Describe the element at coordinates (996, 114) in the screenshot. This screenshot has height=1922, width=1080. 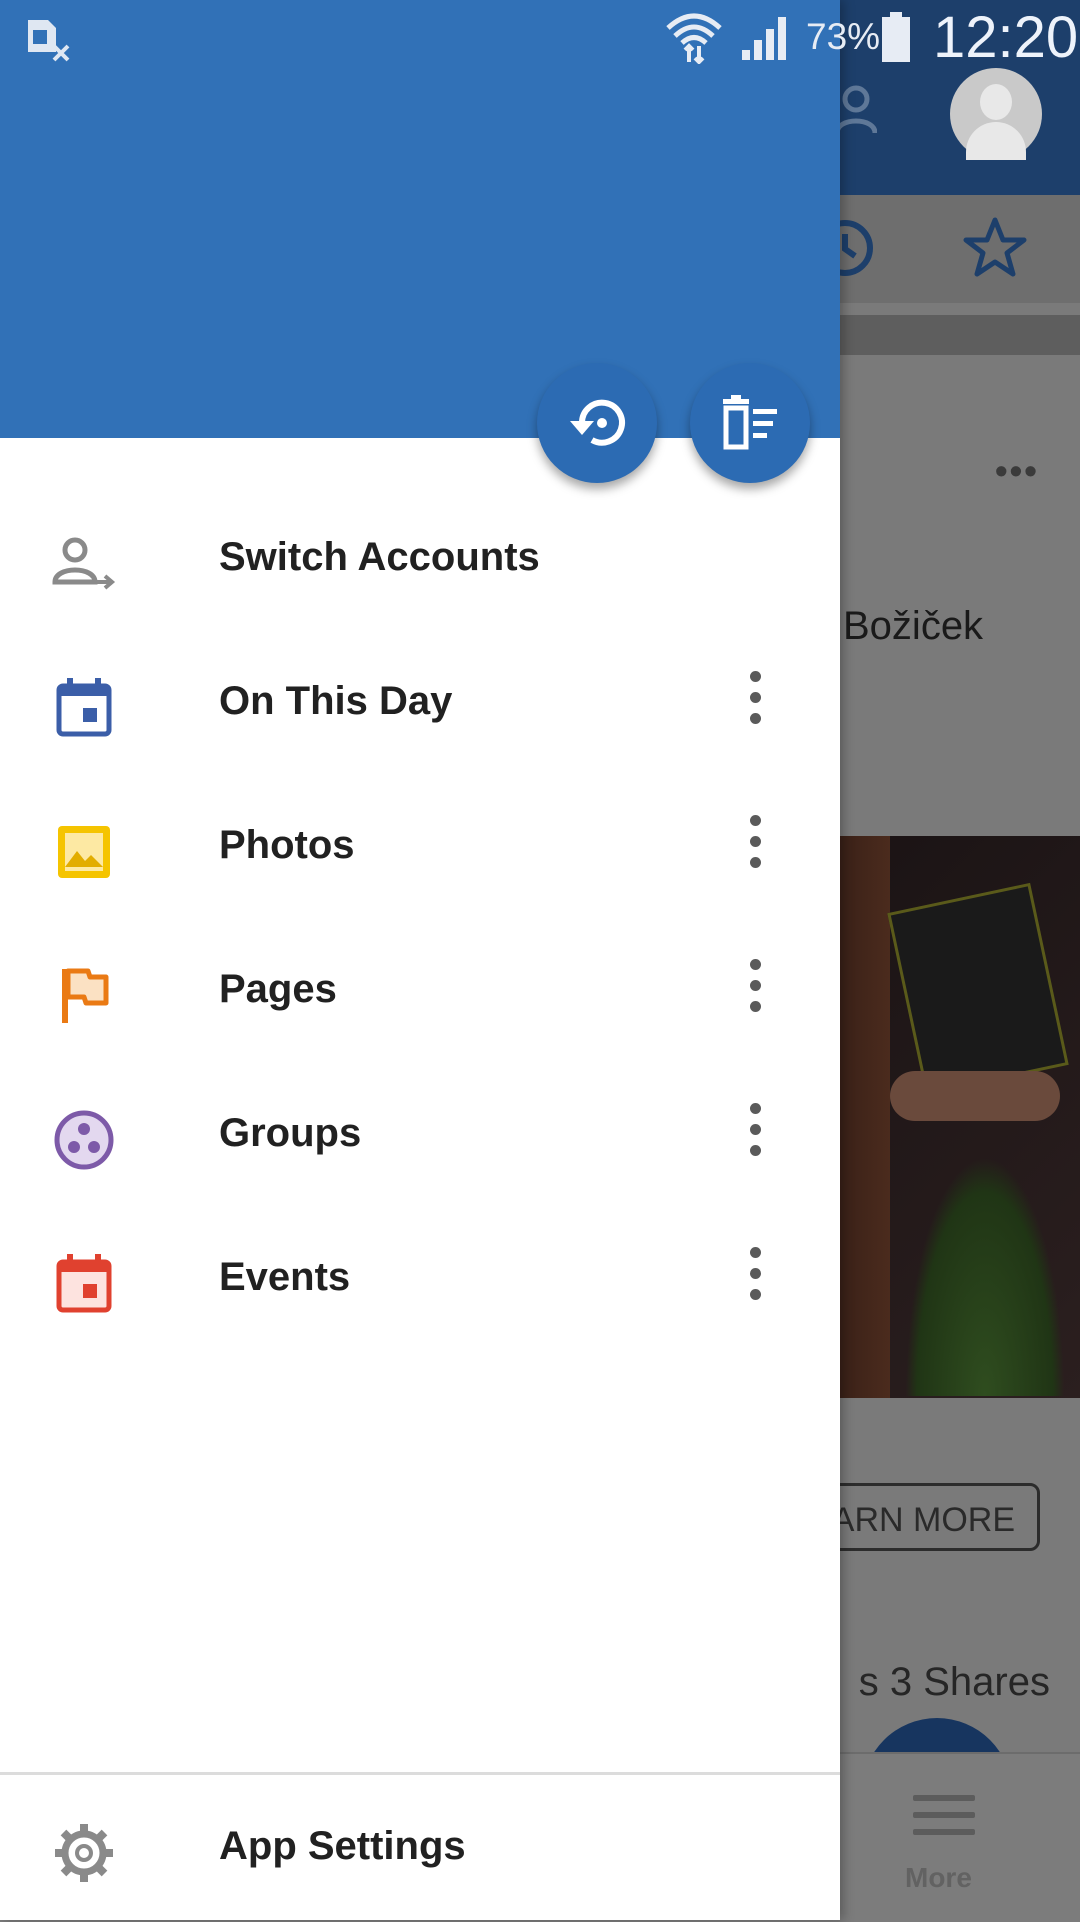
I see `profile-avatar` at that location.